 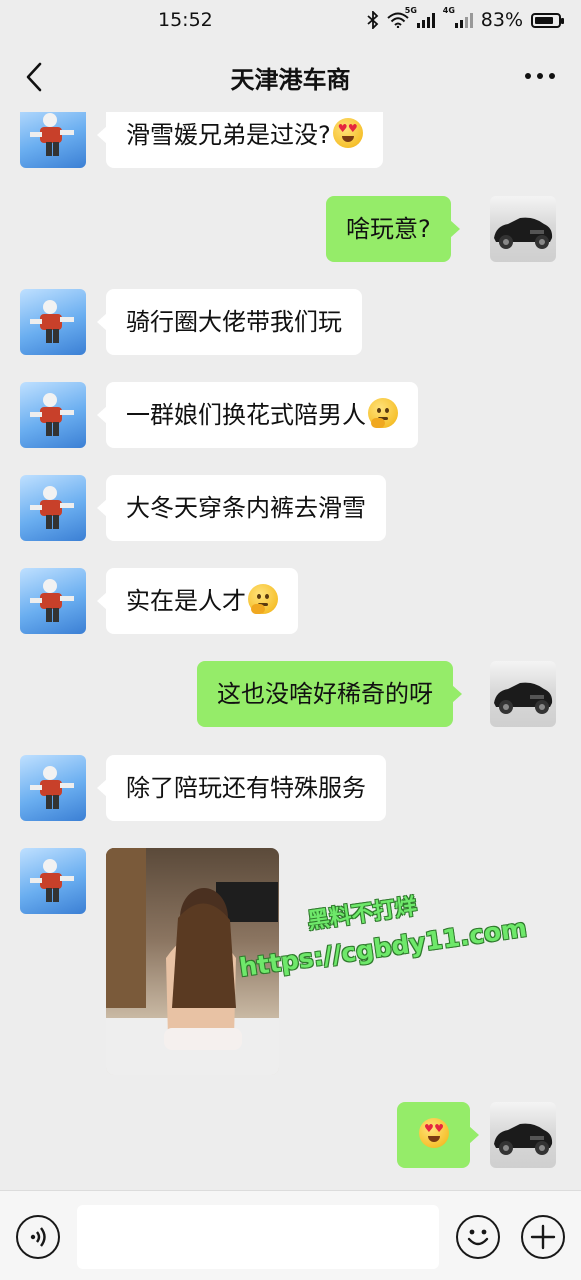 I want to click on message-input, so click(x=258, y=1237).